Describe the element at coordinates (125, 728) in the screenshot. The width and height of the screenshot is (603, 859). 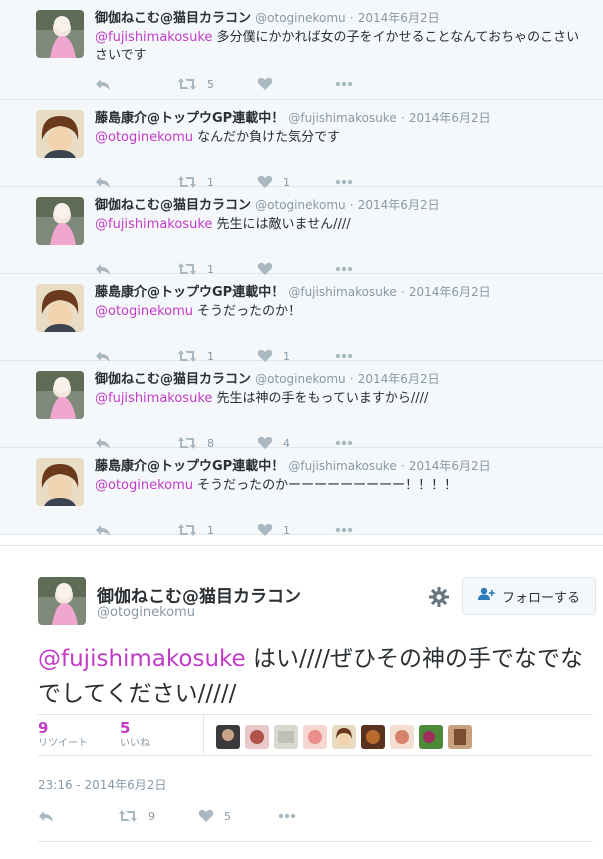
I see `like-total: 5` at that location.